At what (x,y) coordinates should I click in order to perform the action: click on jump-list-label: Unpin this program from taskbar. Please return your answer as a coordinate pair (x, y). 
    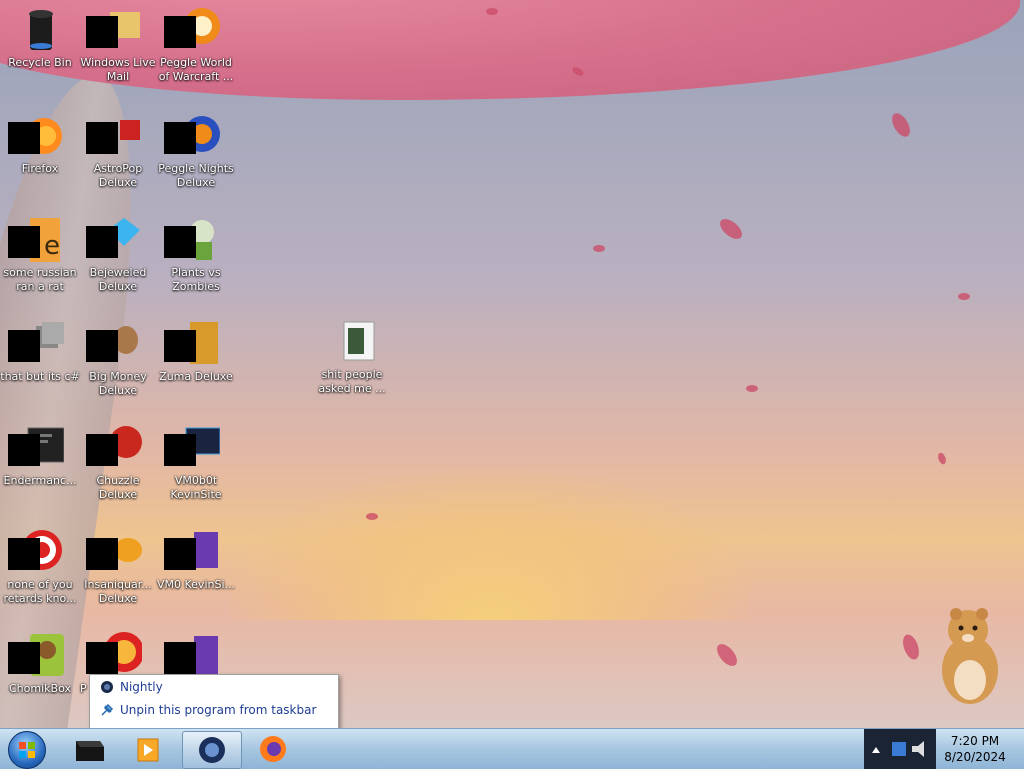
    Looking at the image, I should click on (218, 709).